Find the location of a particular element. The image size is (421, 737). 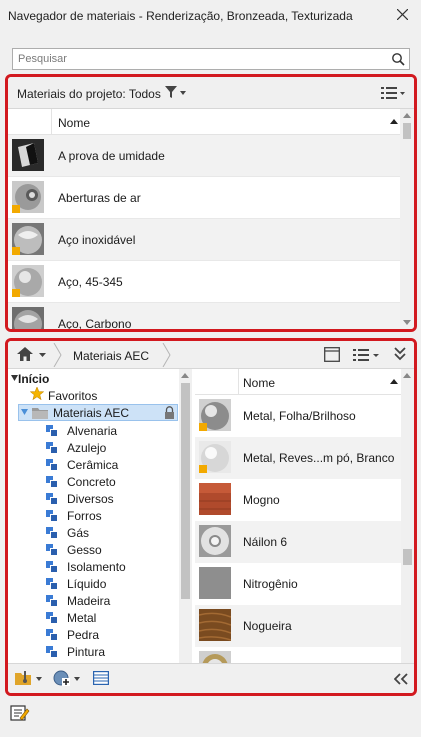

tree-item-library-selected: Materiais AEC is located at coordinates (98, 412).